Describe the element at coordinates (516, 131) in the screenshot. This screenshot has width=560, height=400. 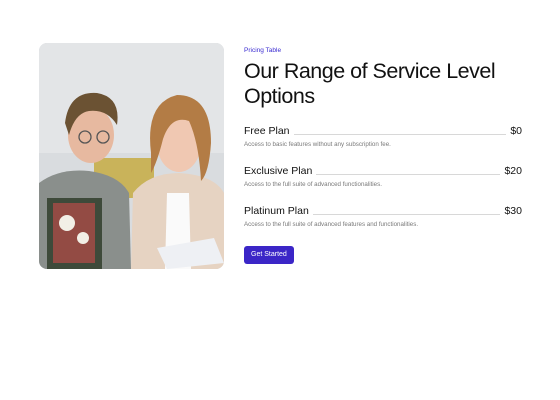
I see `plan-price: $0` at that location.